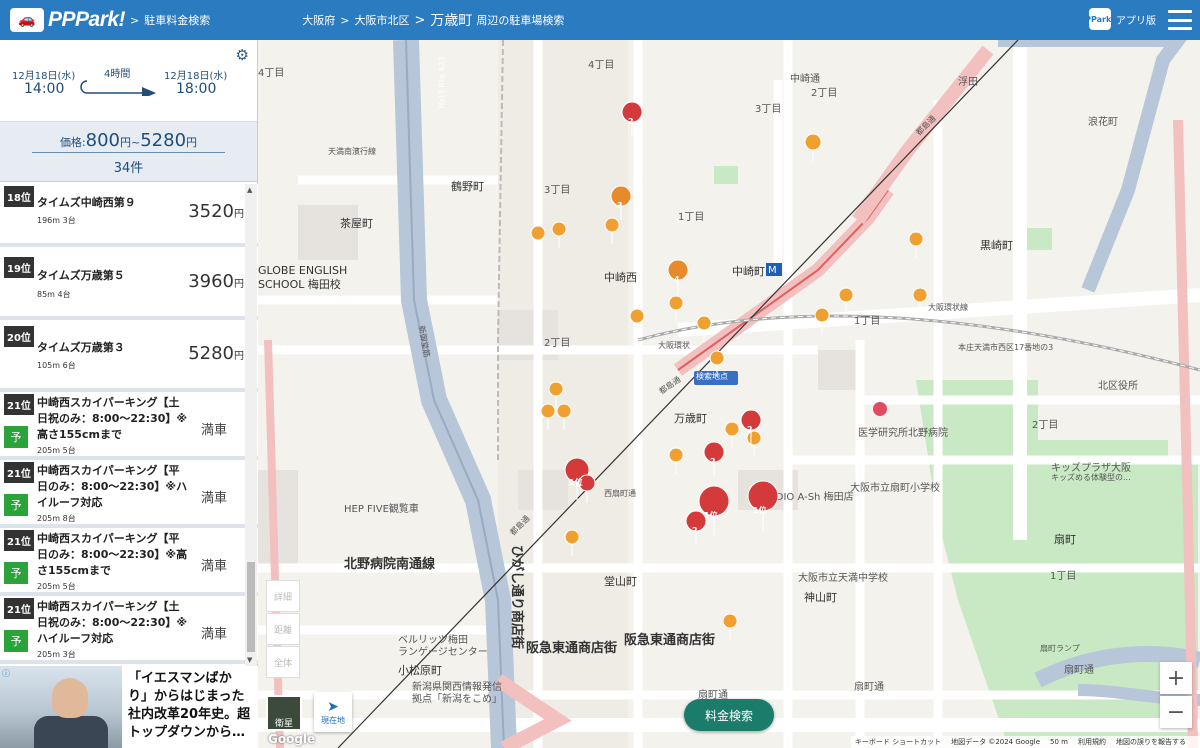 The height and width of the screenshot is (748, 1200). I want to click on car-icon: 🚗, so click(27, 20).